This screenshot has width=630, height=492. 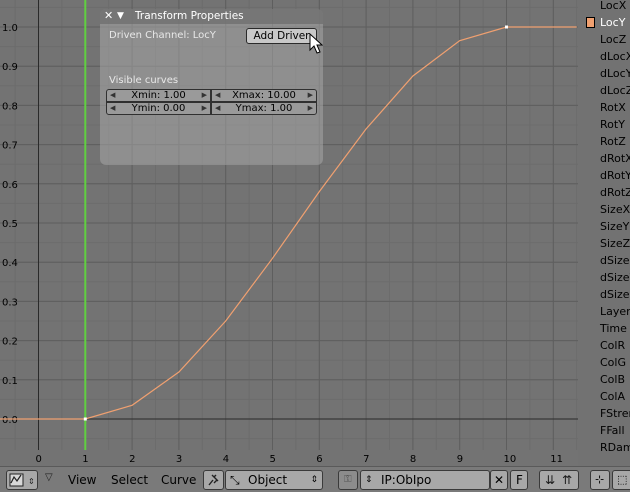 I want to click on channel-item: SizeX, so click(x=604, y=209).